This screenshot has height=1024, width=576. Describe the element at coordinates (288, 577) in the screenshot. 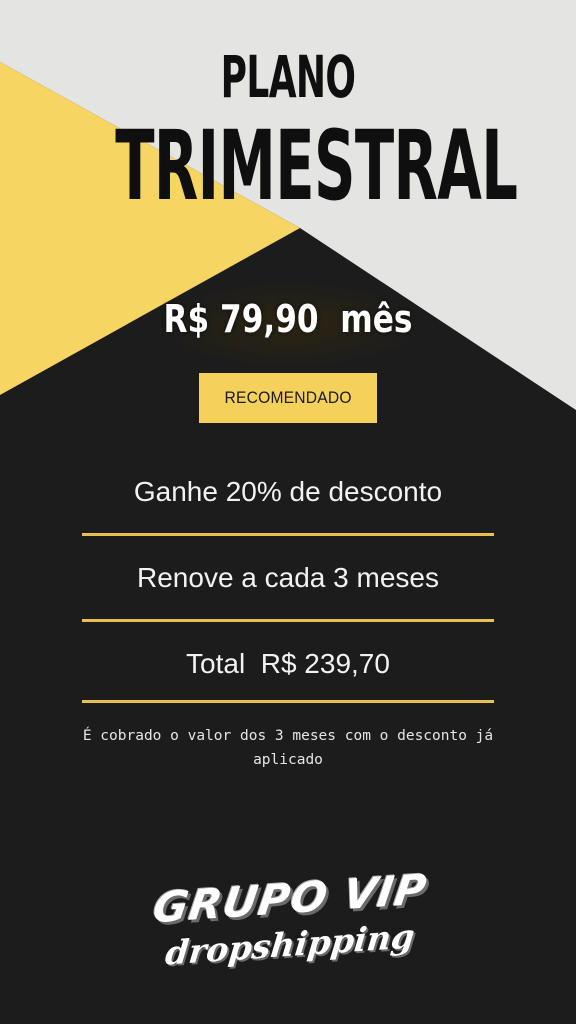

I see `feature-renewal: Renove a cada 3 meses` at that location.